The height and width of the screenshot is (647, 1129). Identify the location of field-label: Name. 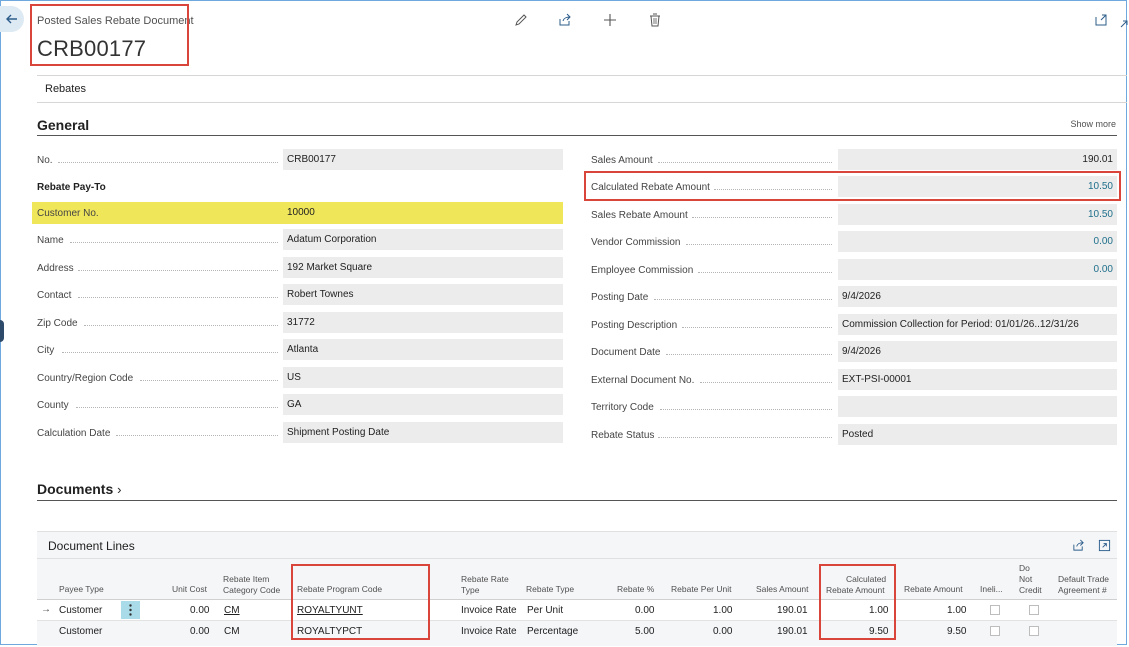
(50, 240).